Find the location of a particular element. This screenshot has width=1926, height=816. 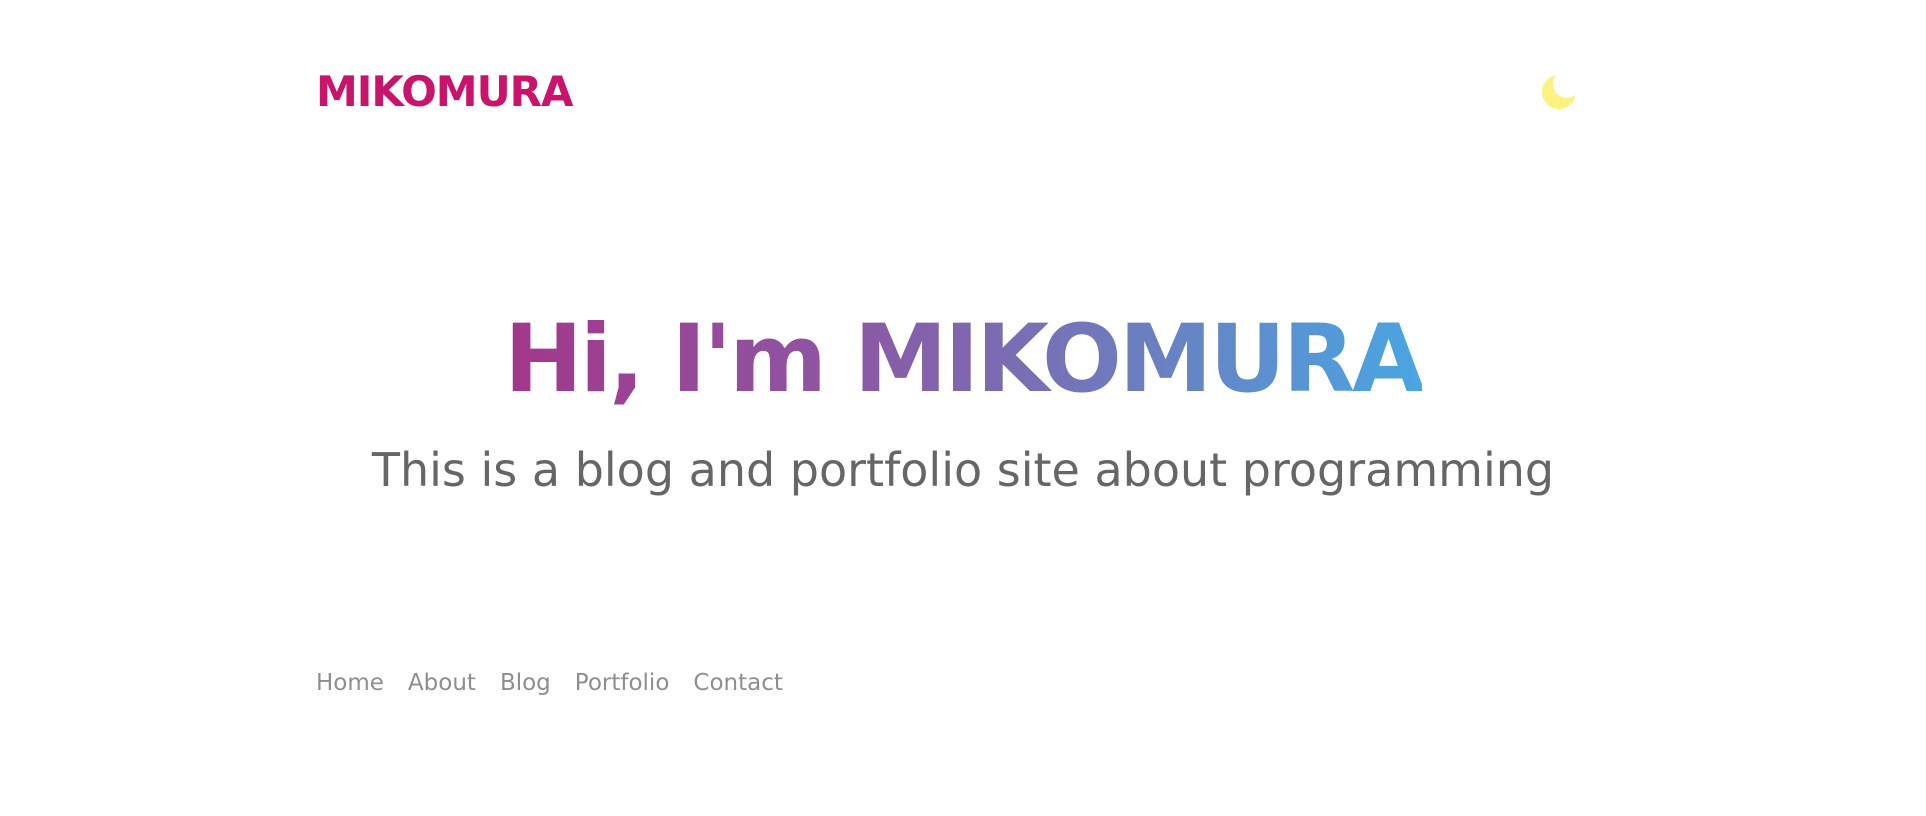

nav-link-blog: Blog is located at coordinates (525, 683).